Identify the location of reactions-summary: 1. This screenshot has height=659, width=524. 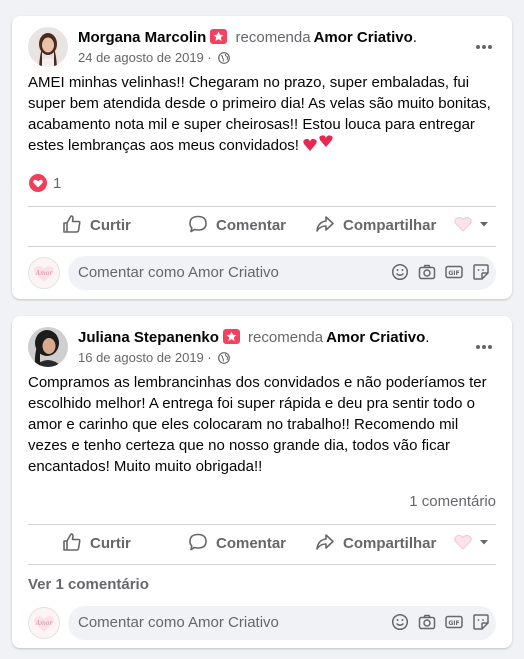
(45, 184).